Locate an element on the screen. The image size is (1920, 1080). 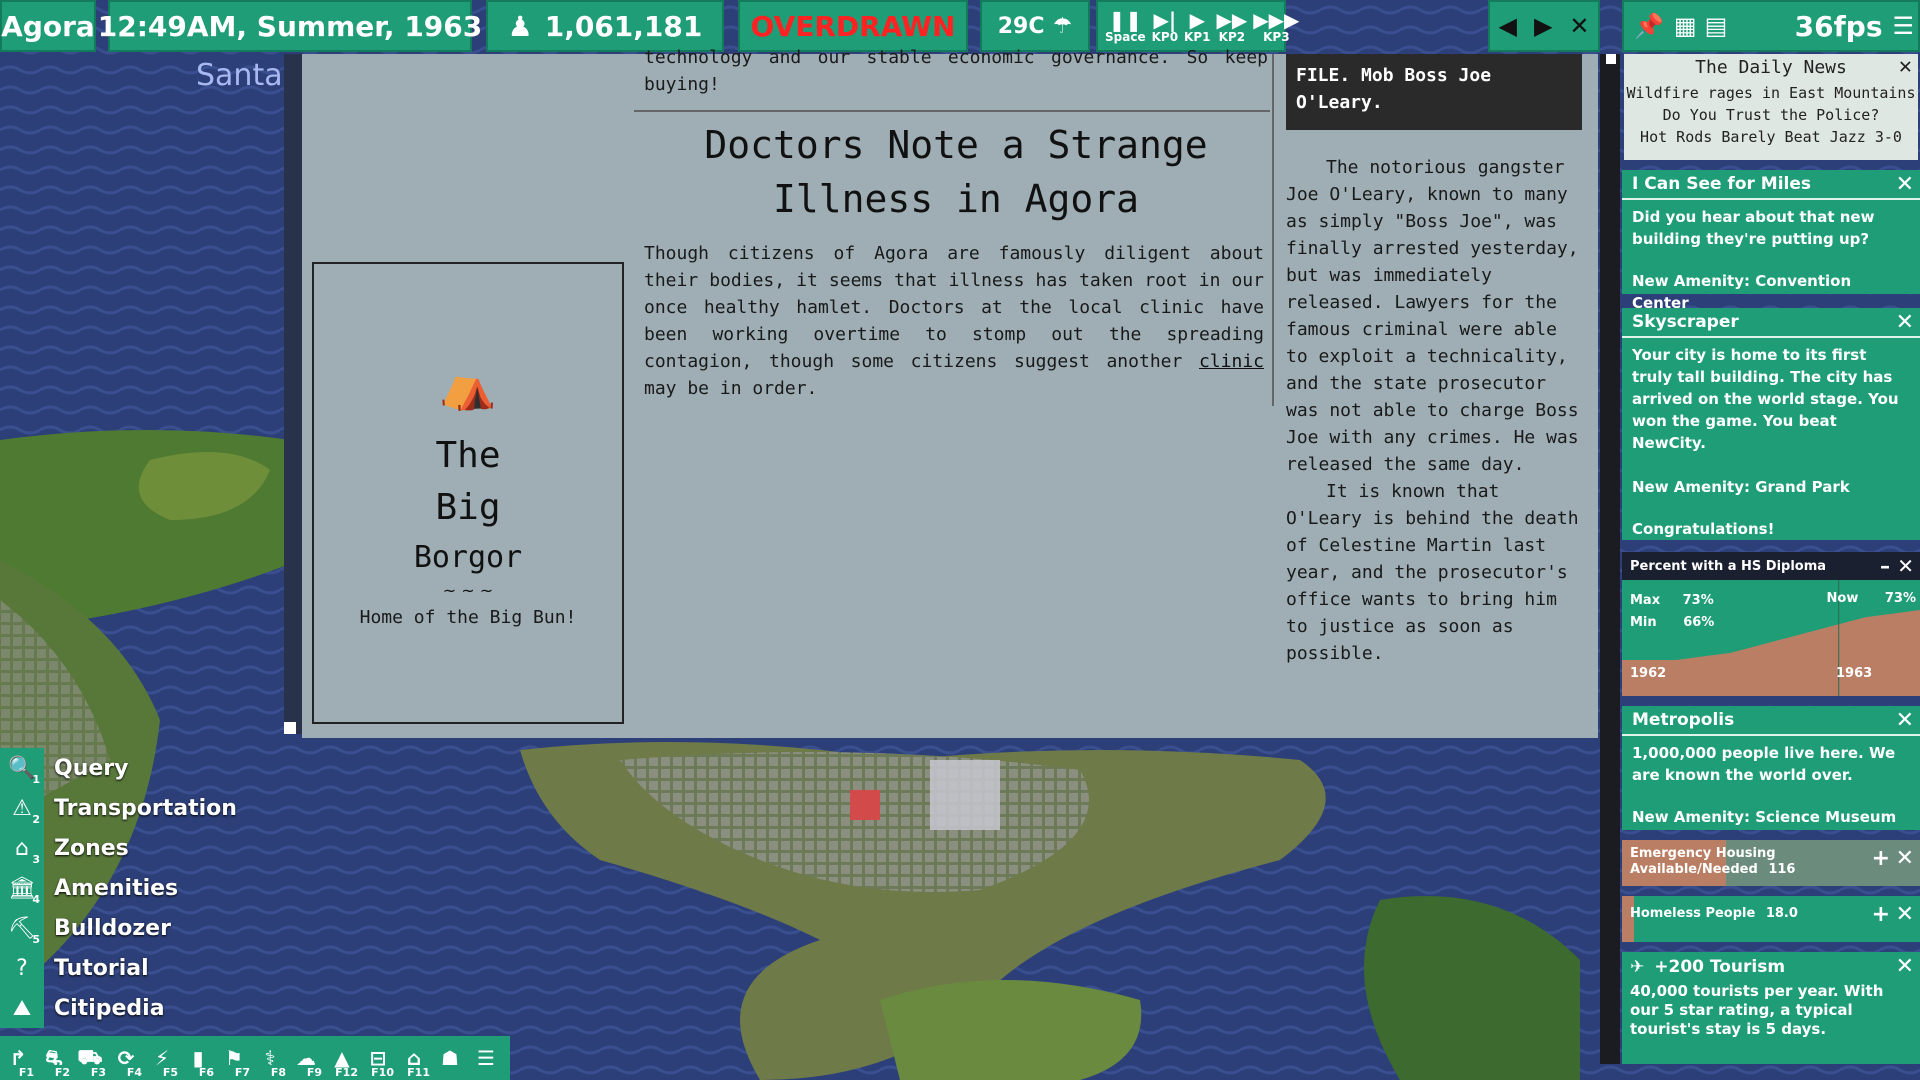
status-bar-right: 📌 ▦ ▤ 36fps ☰ is located at coordinates (1771, 26).